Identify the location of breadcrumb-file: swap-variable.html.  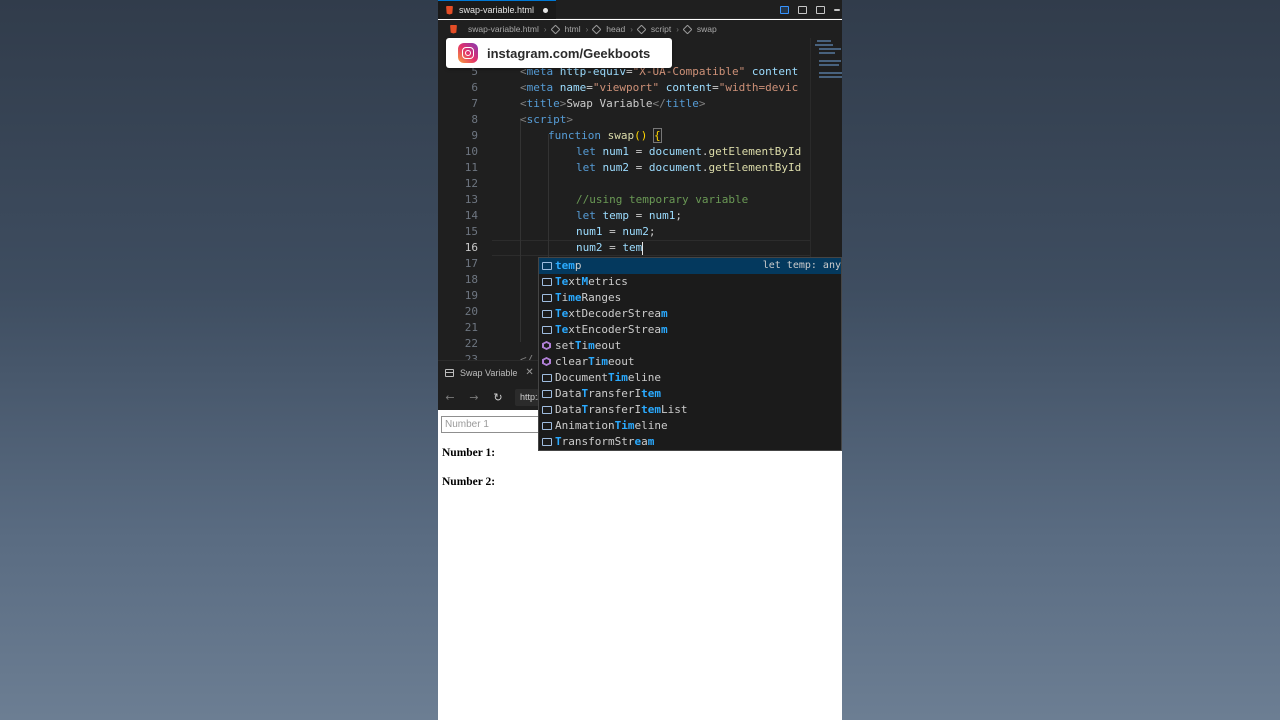
(503, 29).